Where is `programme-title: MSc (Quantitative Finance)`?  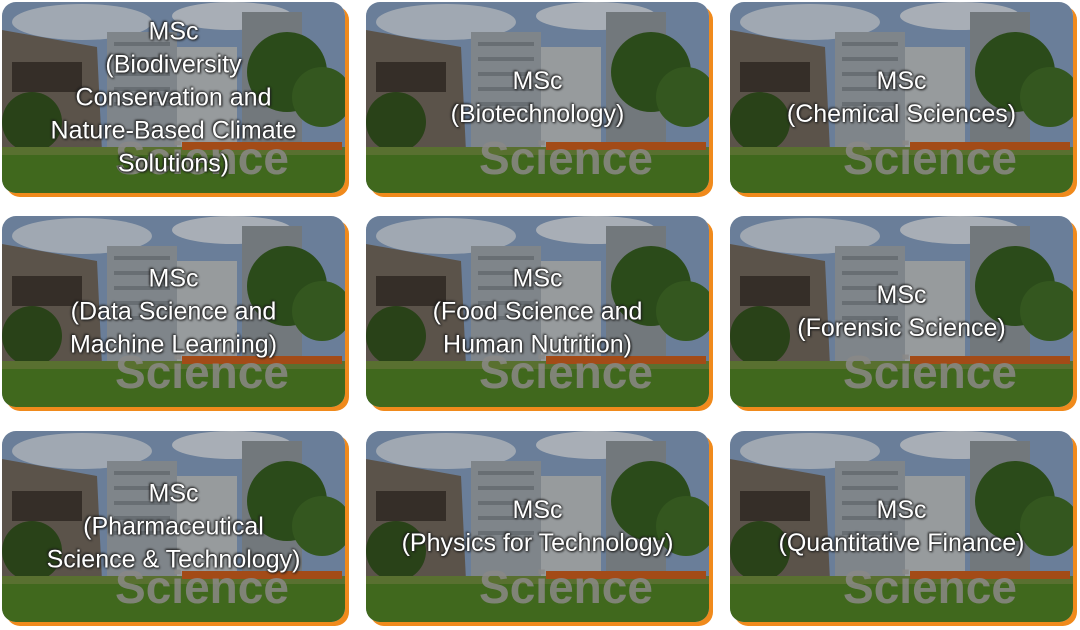
programme-title: MSc (Quantitative Finance) is located at coordinates (901, 526).